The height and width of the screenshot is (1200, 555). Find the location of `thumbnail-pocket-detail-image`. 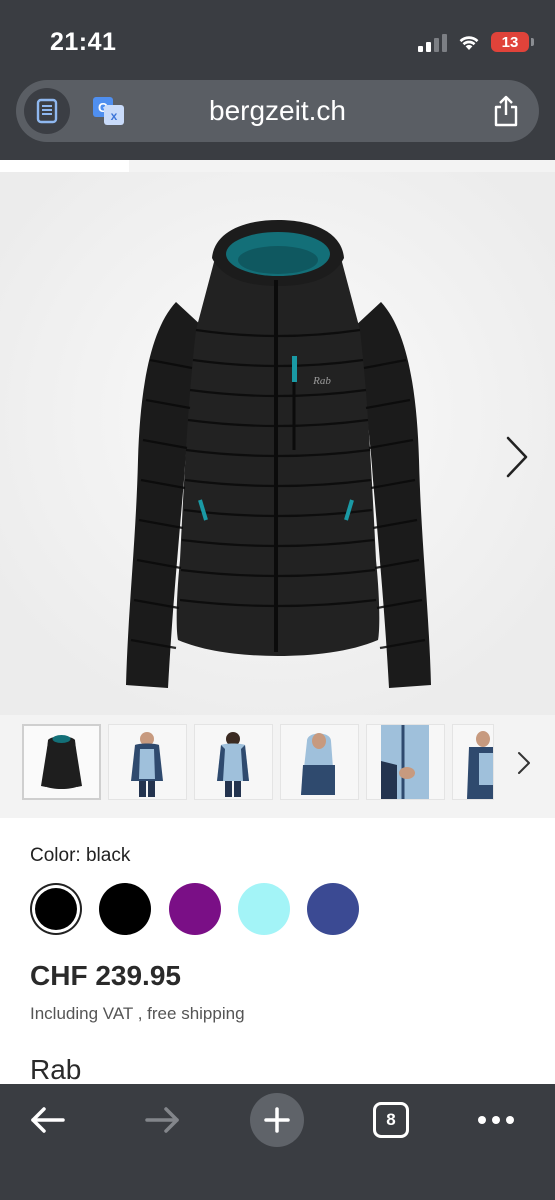

thumbnail-pocket-detail-image is located at coordinates (405, 762).